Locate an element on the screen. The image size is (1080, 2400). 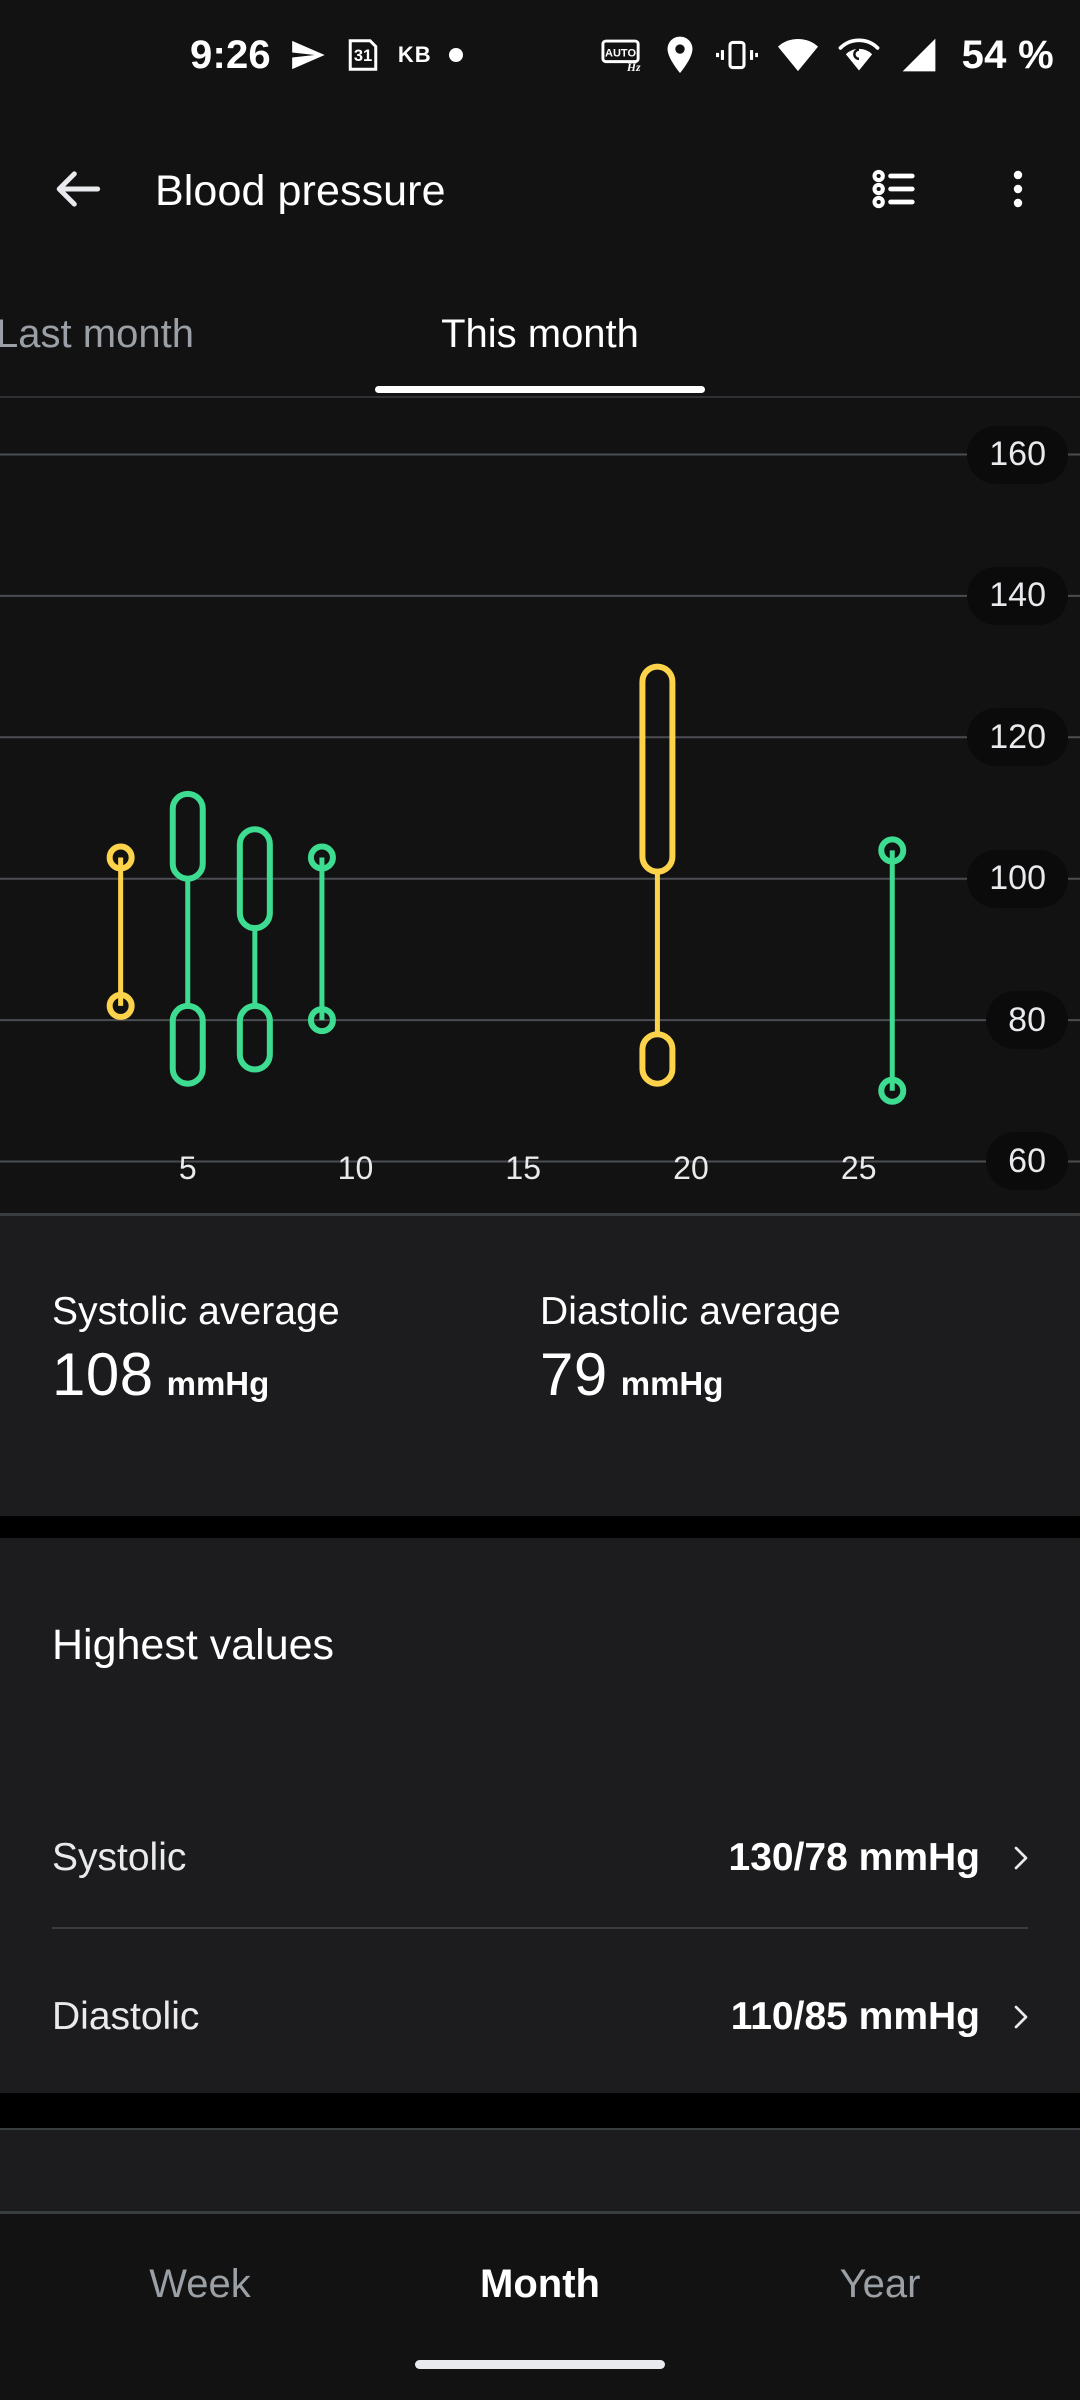
highest-values-divider is located at coordinates (540, 1928).